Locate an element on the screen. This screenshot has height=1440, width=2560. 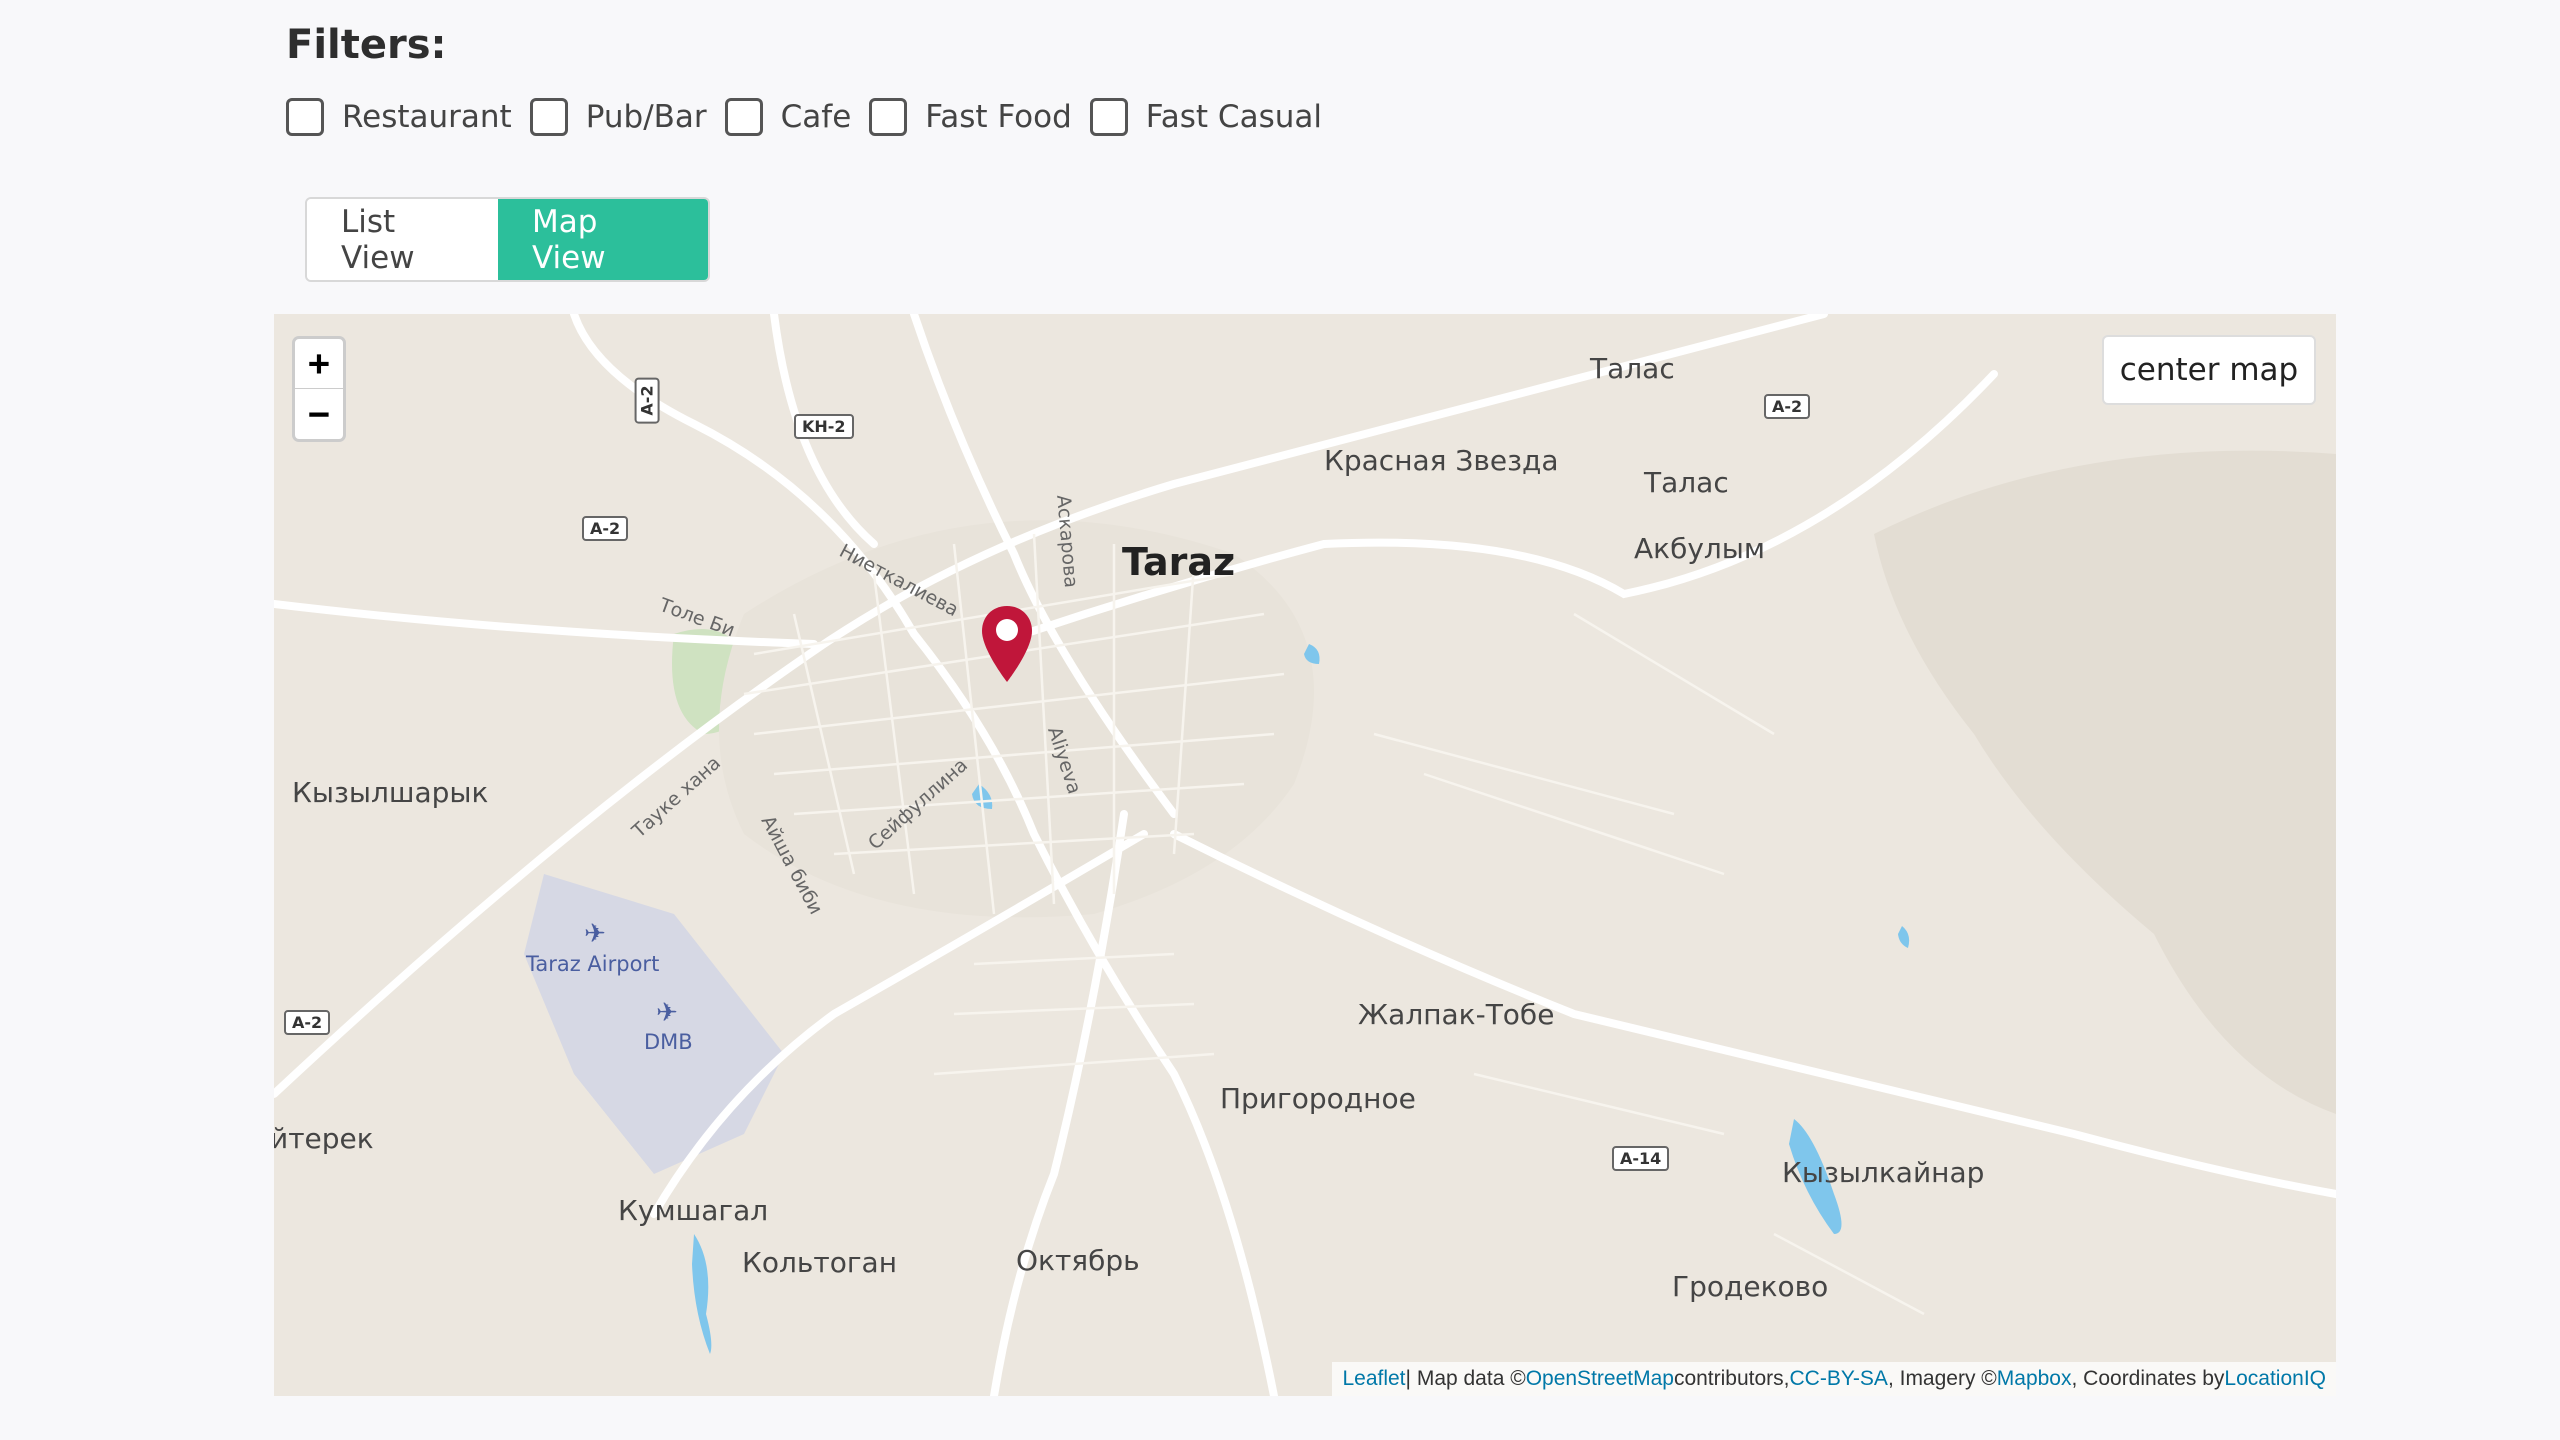
filter-label: Fast Food is located at coordinates (998, 117).